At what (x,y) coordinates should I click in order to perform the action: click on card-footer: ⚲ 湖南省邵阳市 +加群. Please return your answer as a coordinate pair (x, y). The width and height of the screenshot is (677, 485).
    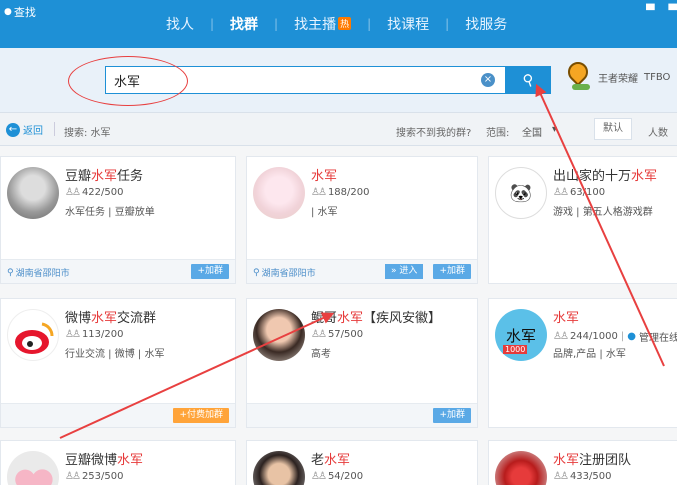
    Looking at the image, I should click on (118, 271).